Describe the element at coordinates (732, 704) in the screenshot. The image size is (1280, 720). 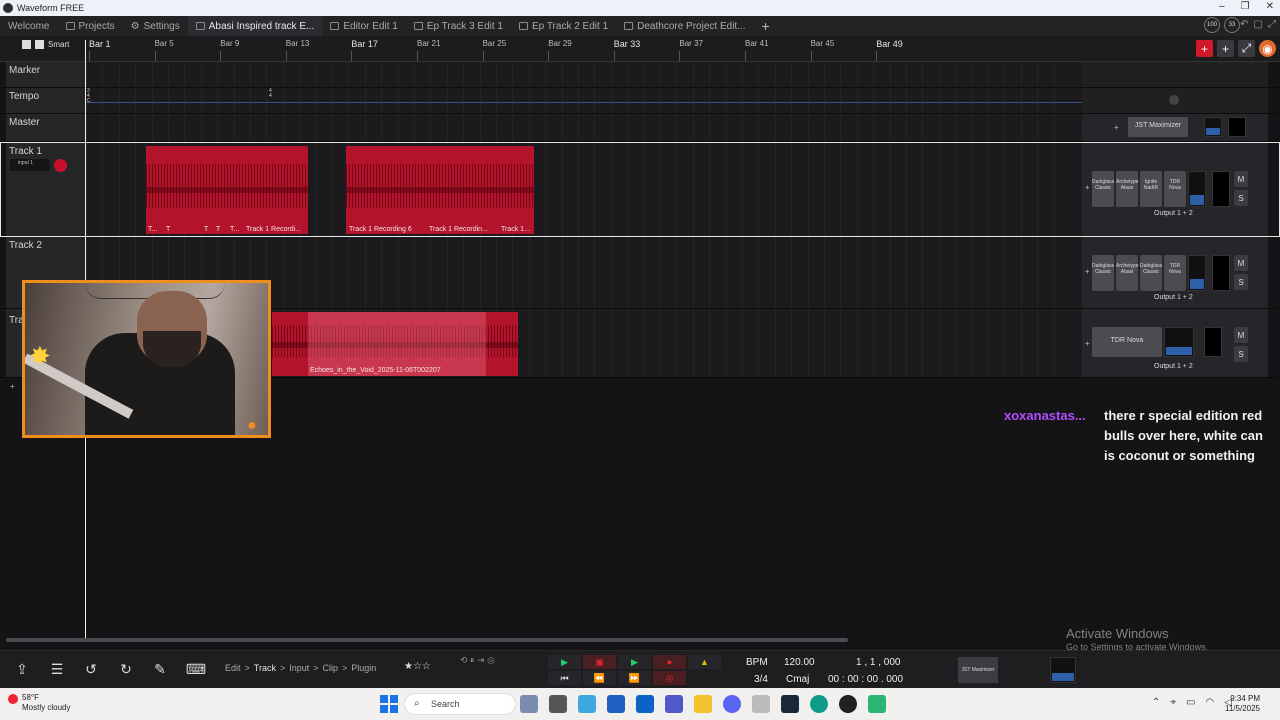
I see `discord-icon` at that location.